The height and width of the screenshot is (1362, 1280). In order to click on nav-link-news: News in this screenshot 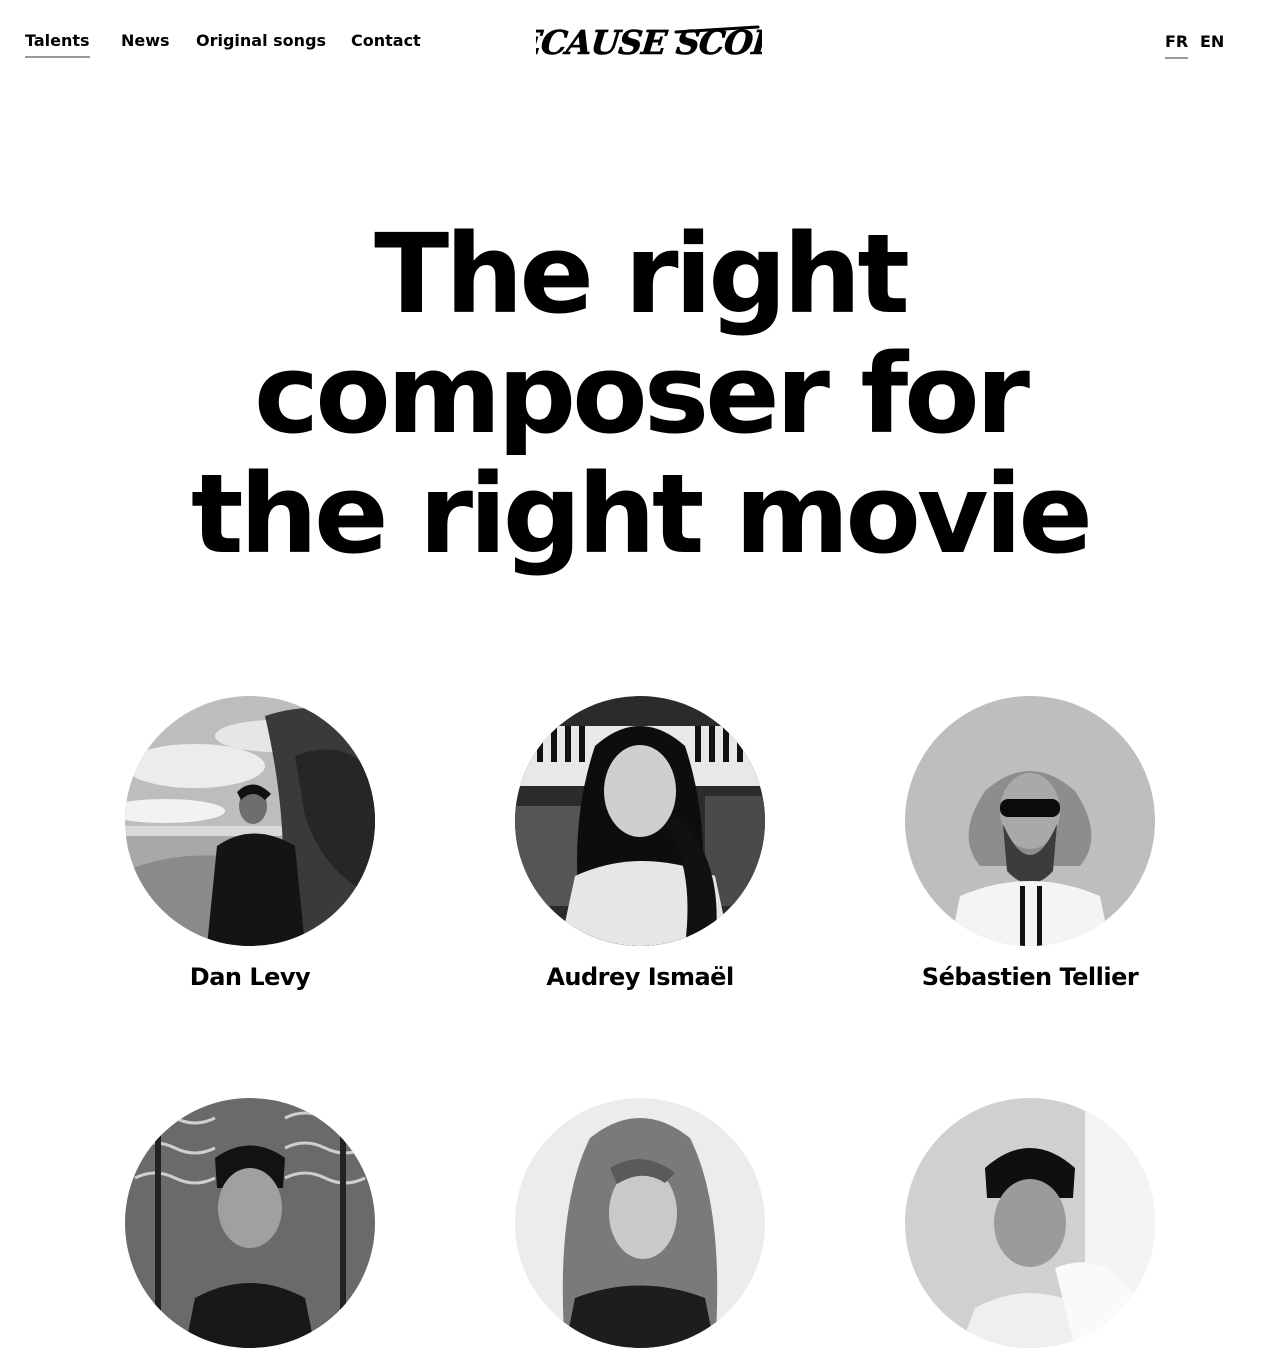, I will do `click(145, 41)`.